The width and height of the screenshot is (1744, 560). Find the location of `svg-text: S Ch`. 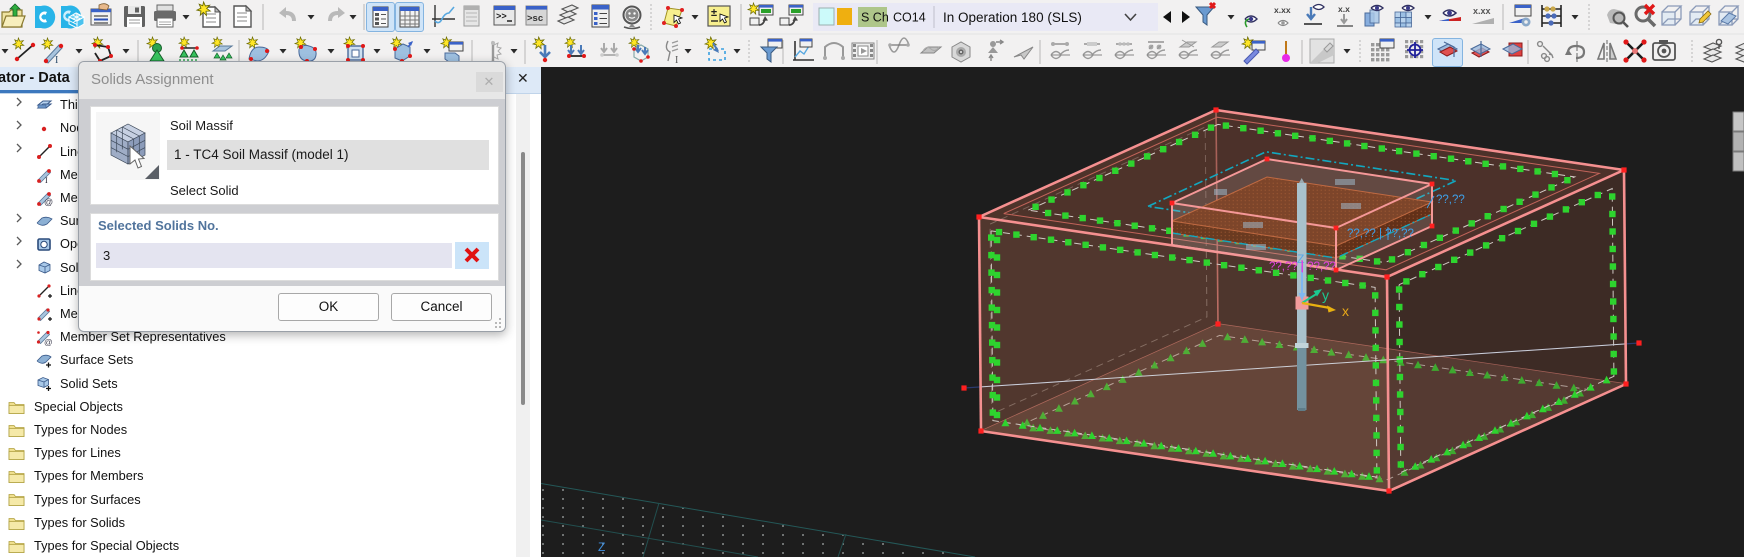

svg-text: S Ch is located at coordinates (875, 18).